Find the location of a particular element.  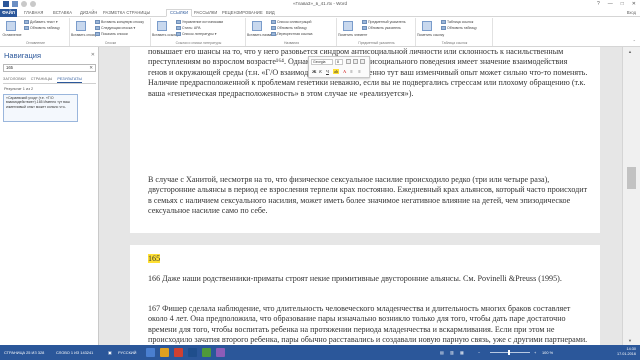

insert-caption-button: Вставить название is located at coordinates (262, 35).